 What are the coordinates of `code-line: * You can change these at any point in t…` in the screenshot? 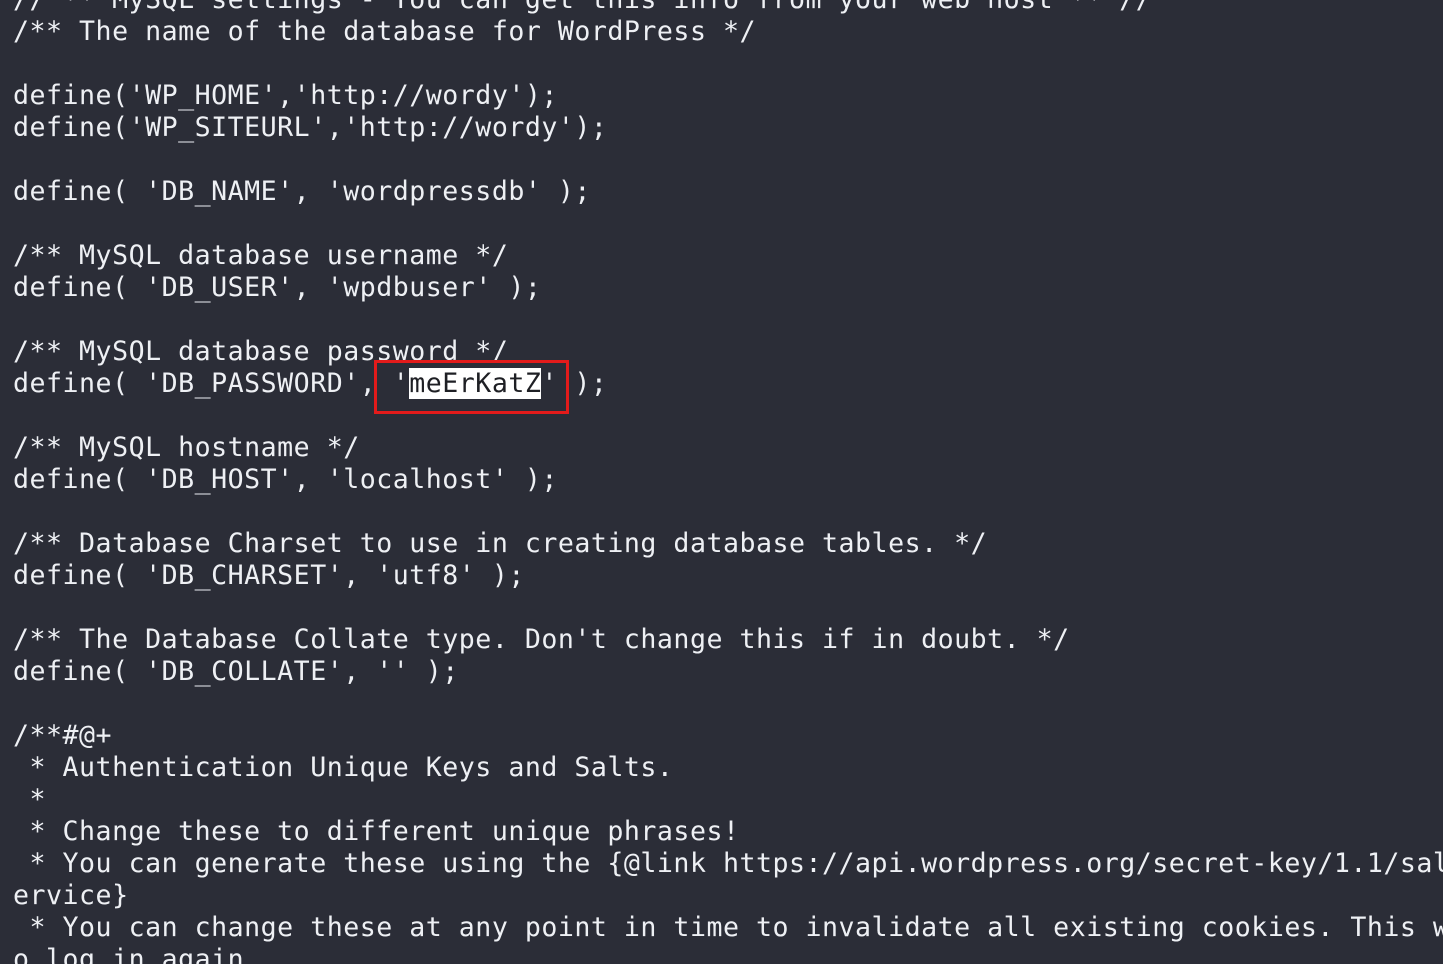 It's located at (736, 927).